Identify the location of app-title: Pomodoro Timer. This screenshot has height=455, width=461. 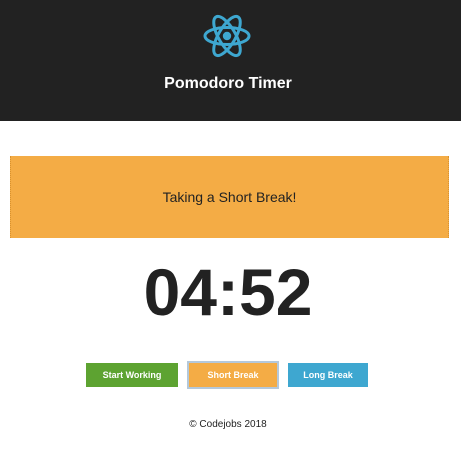
(228, 83).